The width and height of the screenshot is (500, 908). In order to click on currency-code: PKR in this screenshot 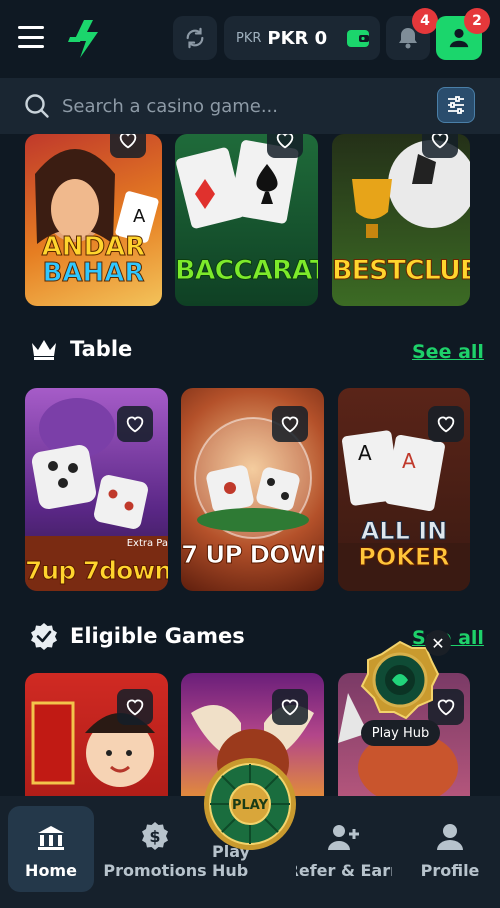, I will do `click(249, 38)`.